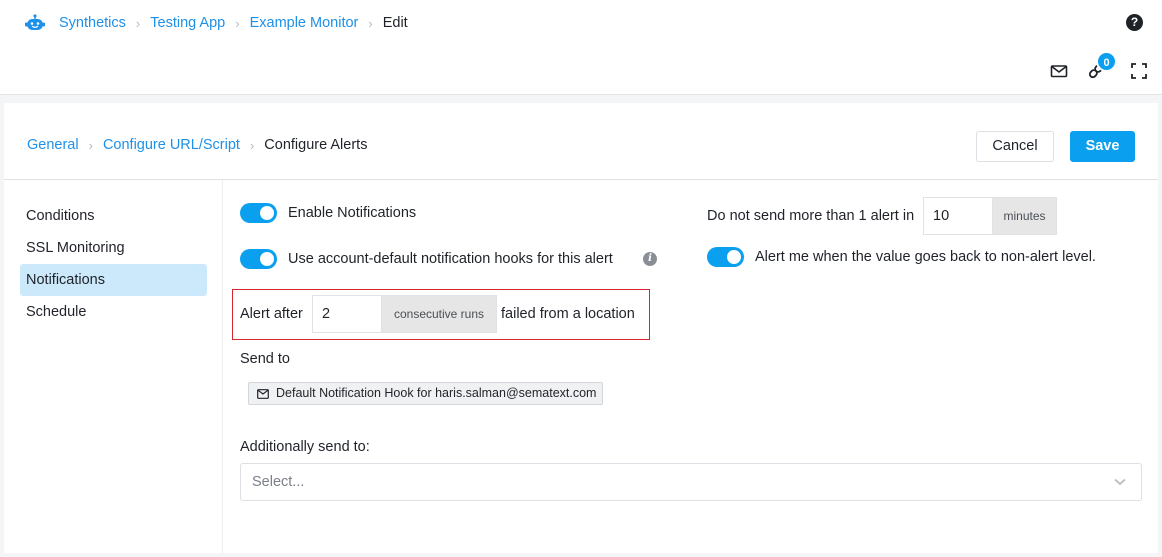 This screenshot has width=1162, height=557. Describe the element at coordinates (1120, 482) in the screenshot. I see `chevron-down-icon` at that location.